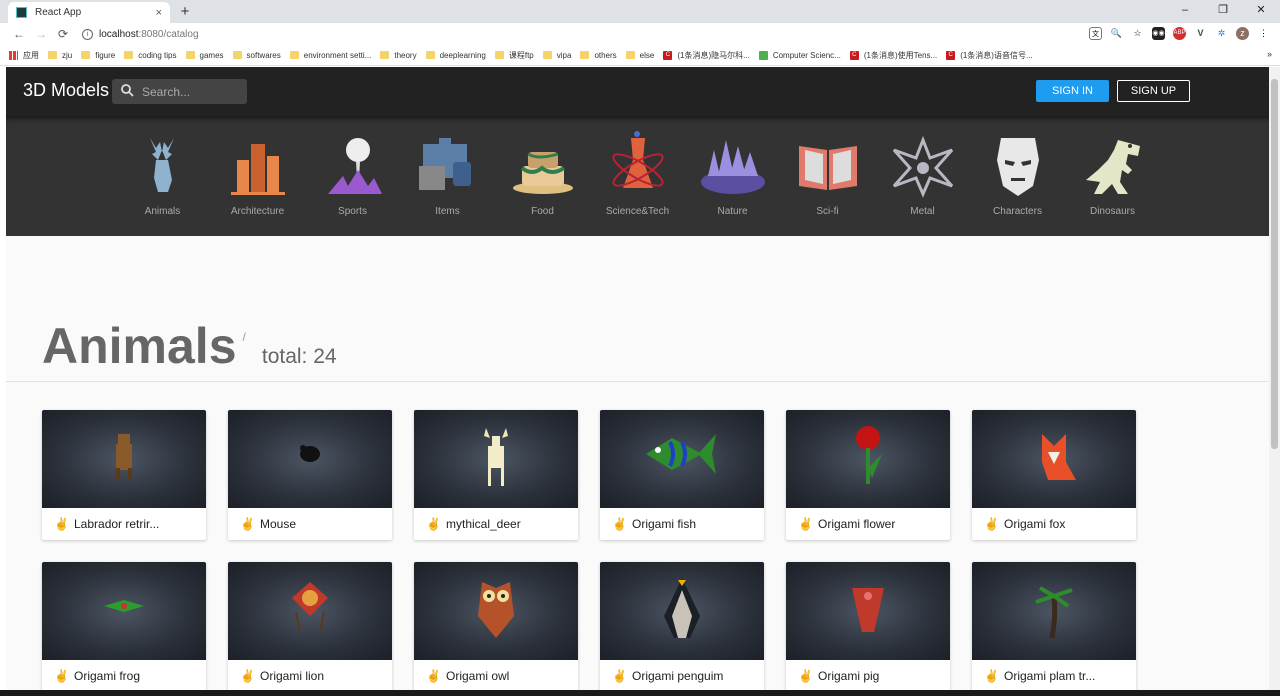 Image resolution: width=1280 pixels, height=696 pixels. I want to click on brand-title: 3D Models, so click(66, 90).